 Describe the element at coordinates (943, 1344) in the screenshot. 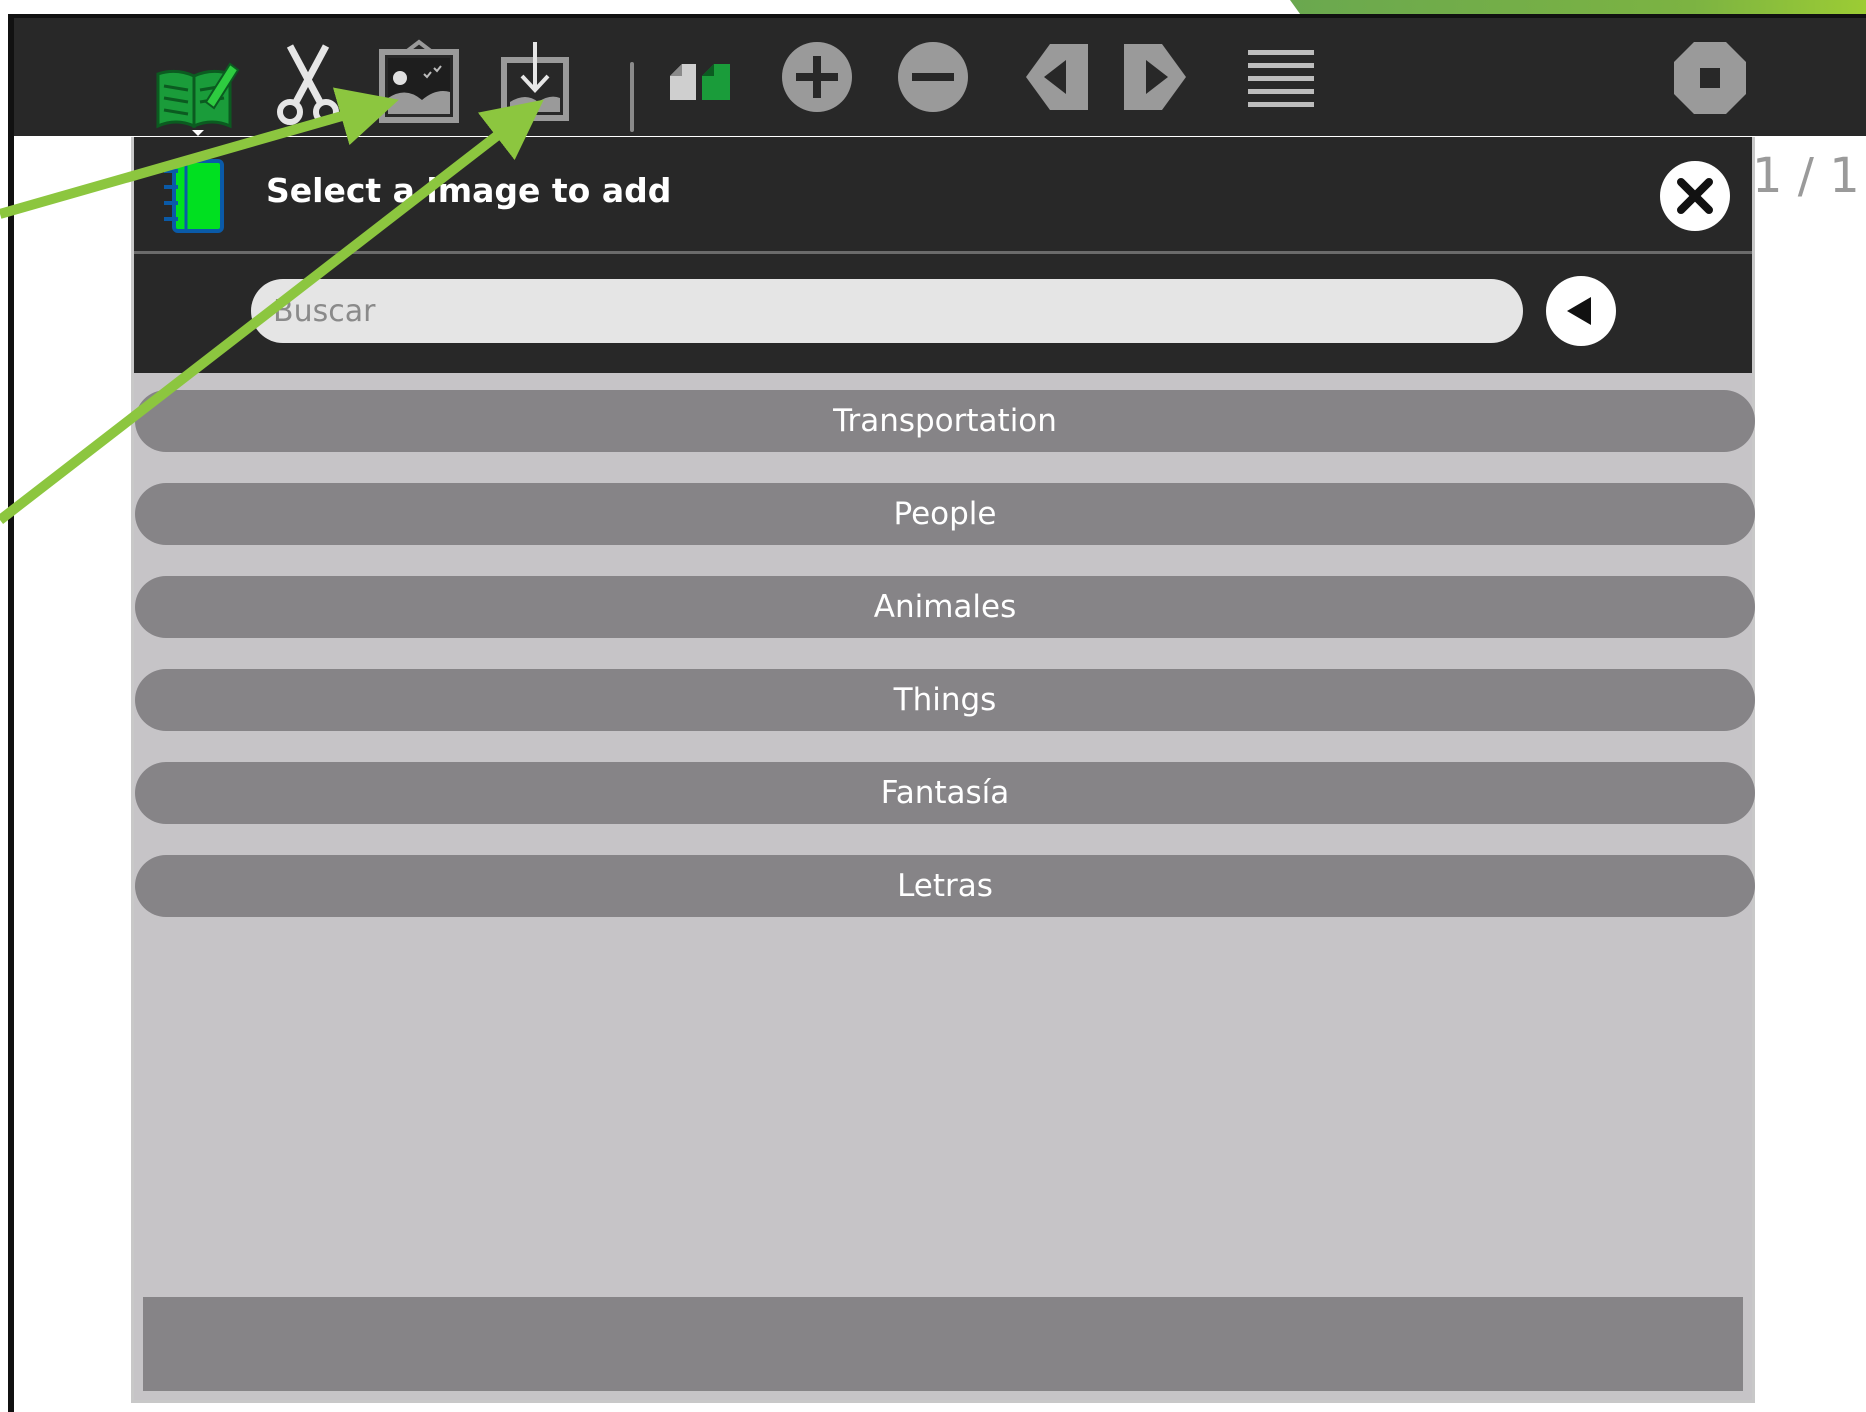

I see `dialog-footer` at that location.